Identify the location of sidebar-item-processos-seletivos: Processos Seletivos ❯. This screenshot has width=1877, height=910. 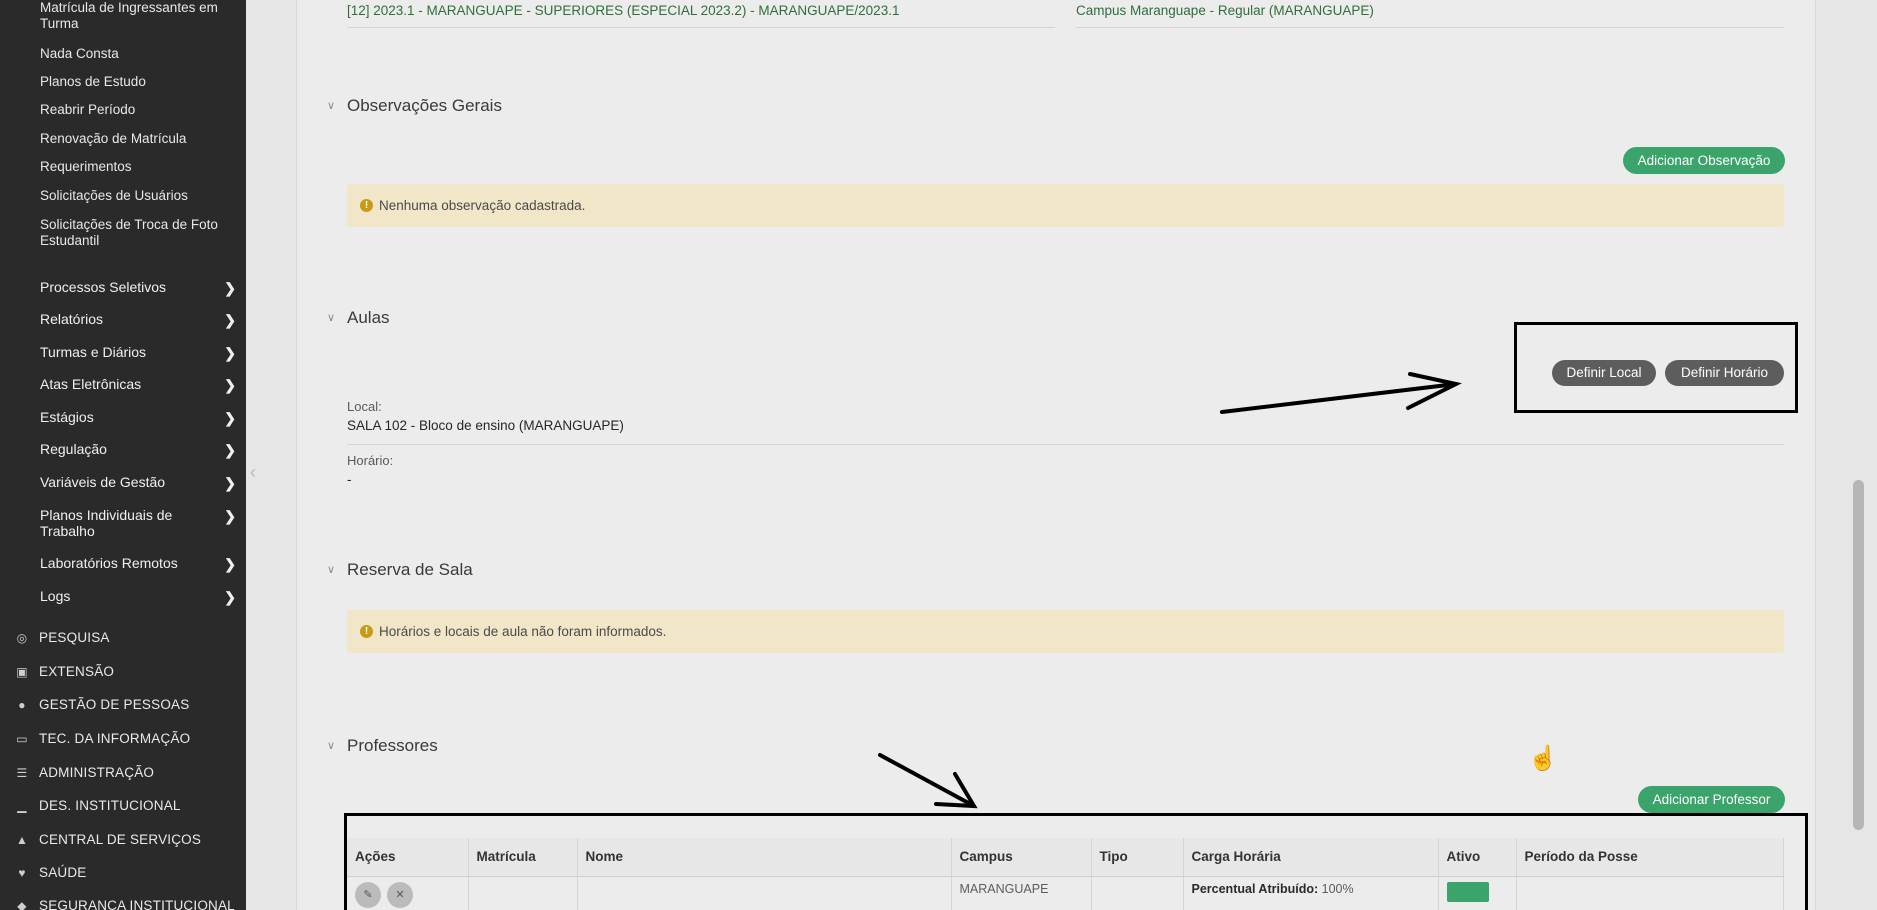
(138, 287).